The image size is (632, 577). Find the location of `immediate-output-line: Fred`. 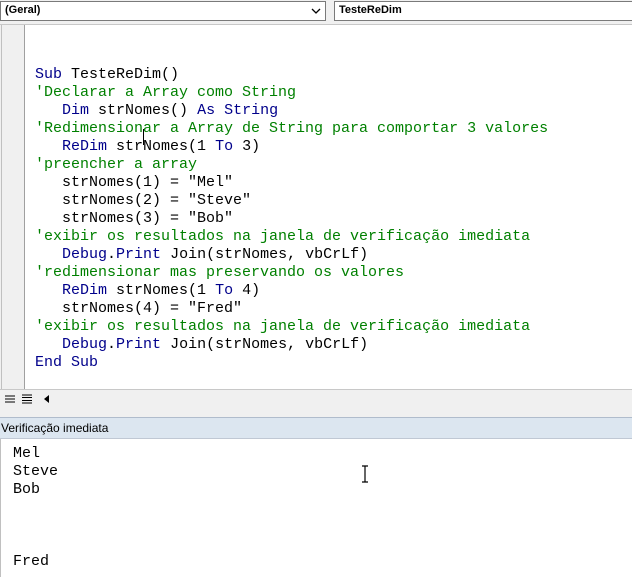

immediate-output-line: Fred is located at coordinates (31, 561).